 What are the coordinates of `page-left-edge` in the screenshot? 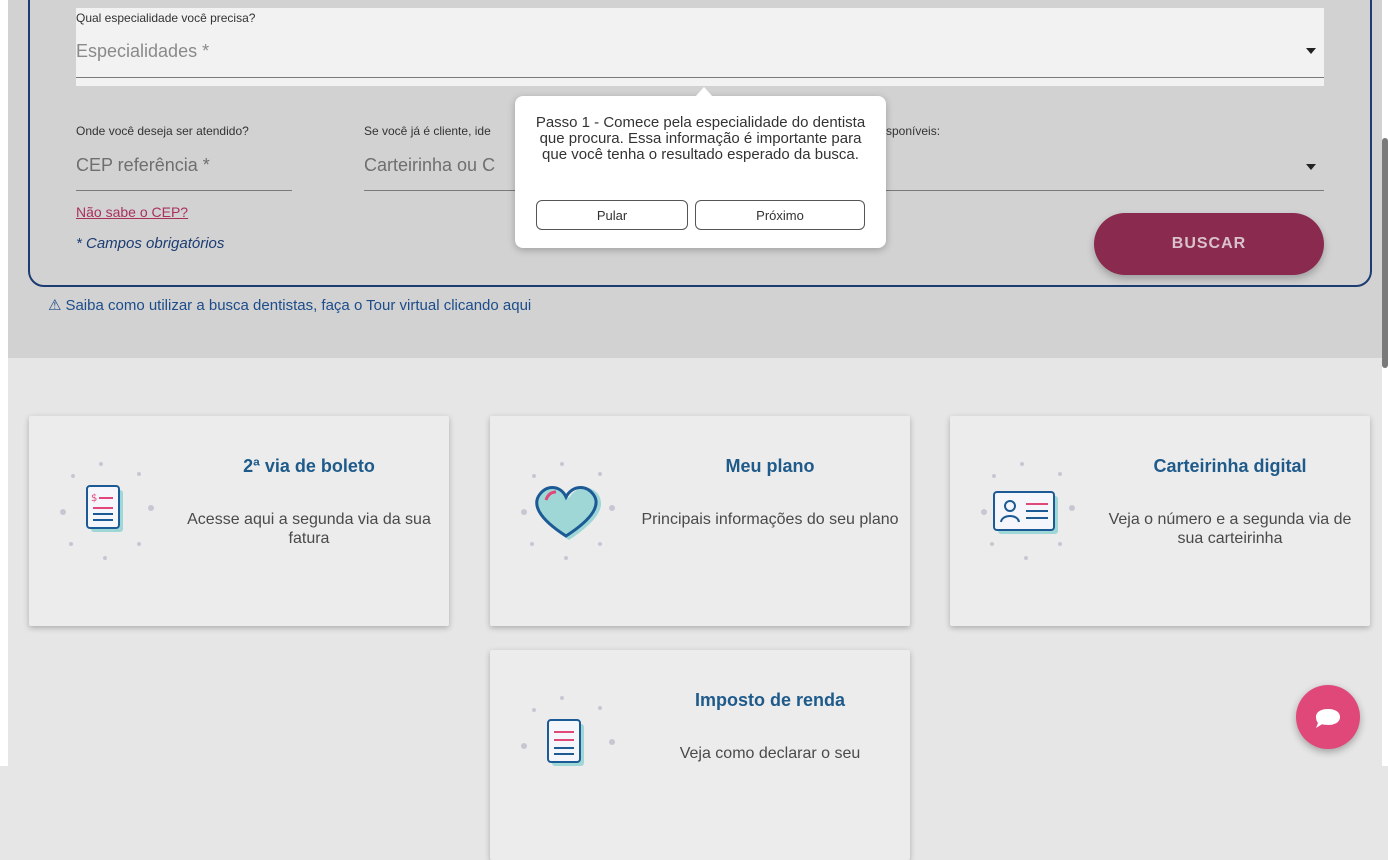 It's located at (4, 383).